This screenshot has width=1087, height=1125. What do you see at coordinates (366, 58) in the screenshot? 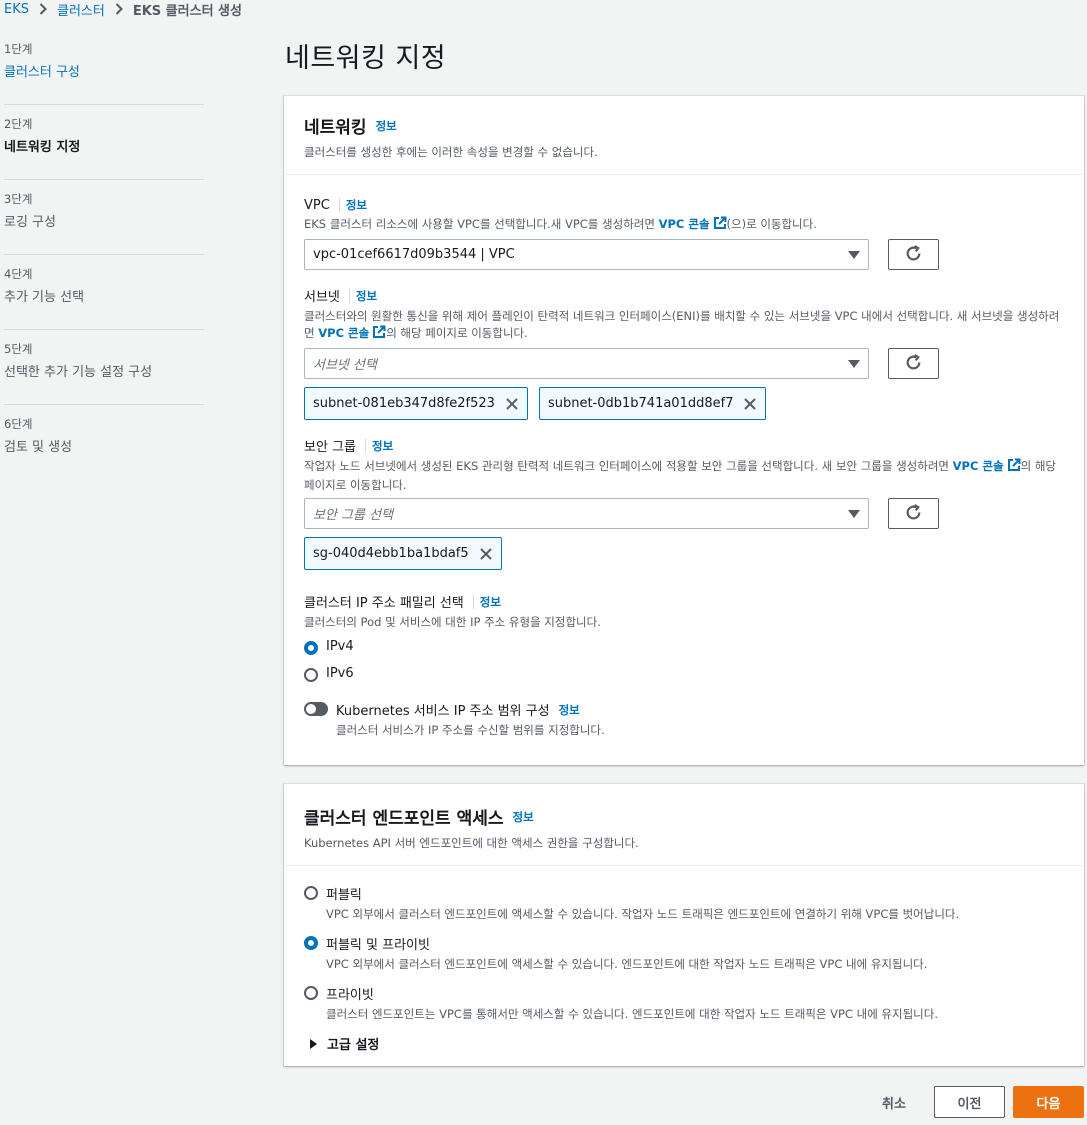
I see `page-title: 네트워킹 지정` at bounding box center [366, 58].